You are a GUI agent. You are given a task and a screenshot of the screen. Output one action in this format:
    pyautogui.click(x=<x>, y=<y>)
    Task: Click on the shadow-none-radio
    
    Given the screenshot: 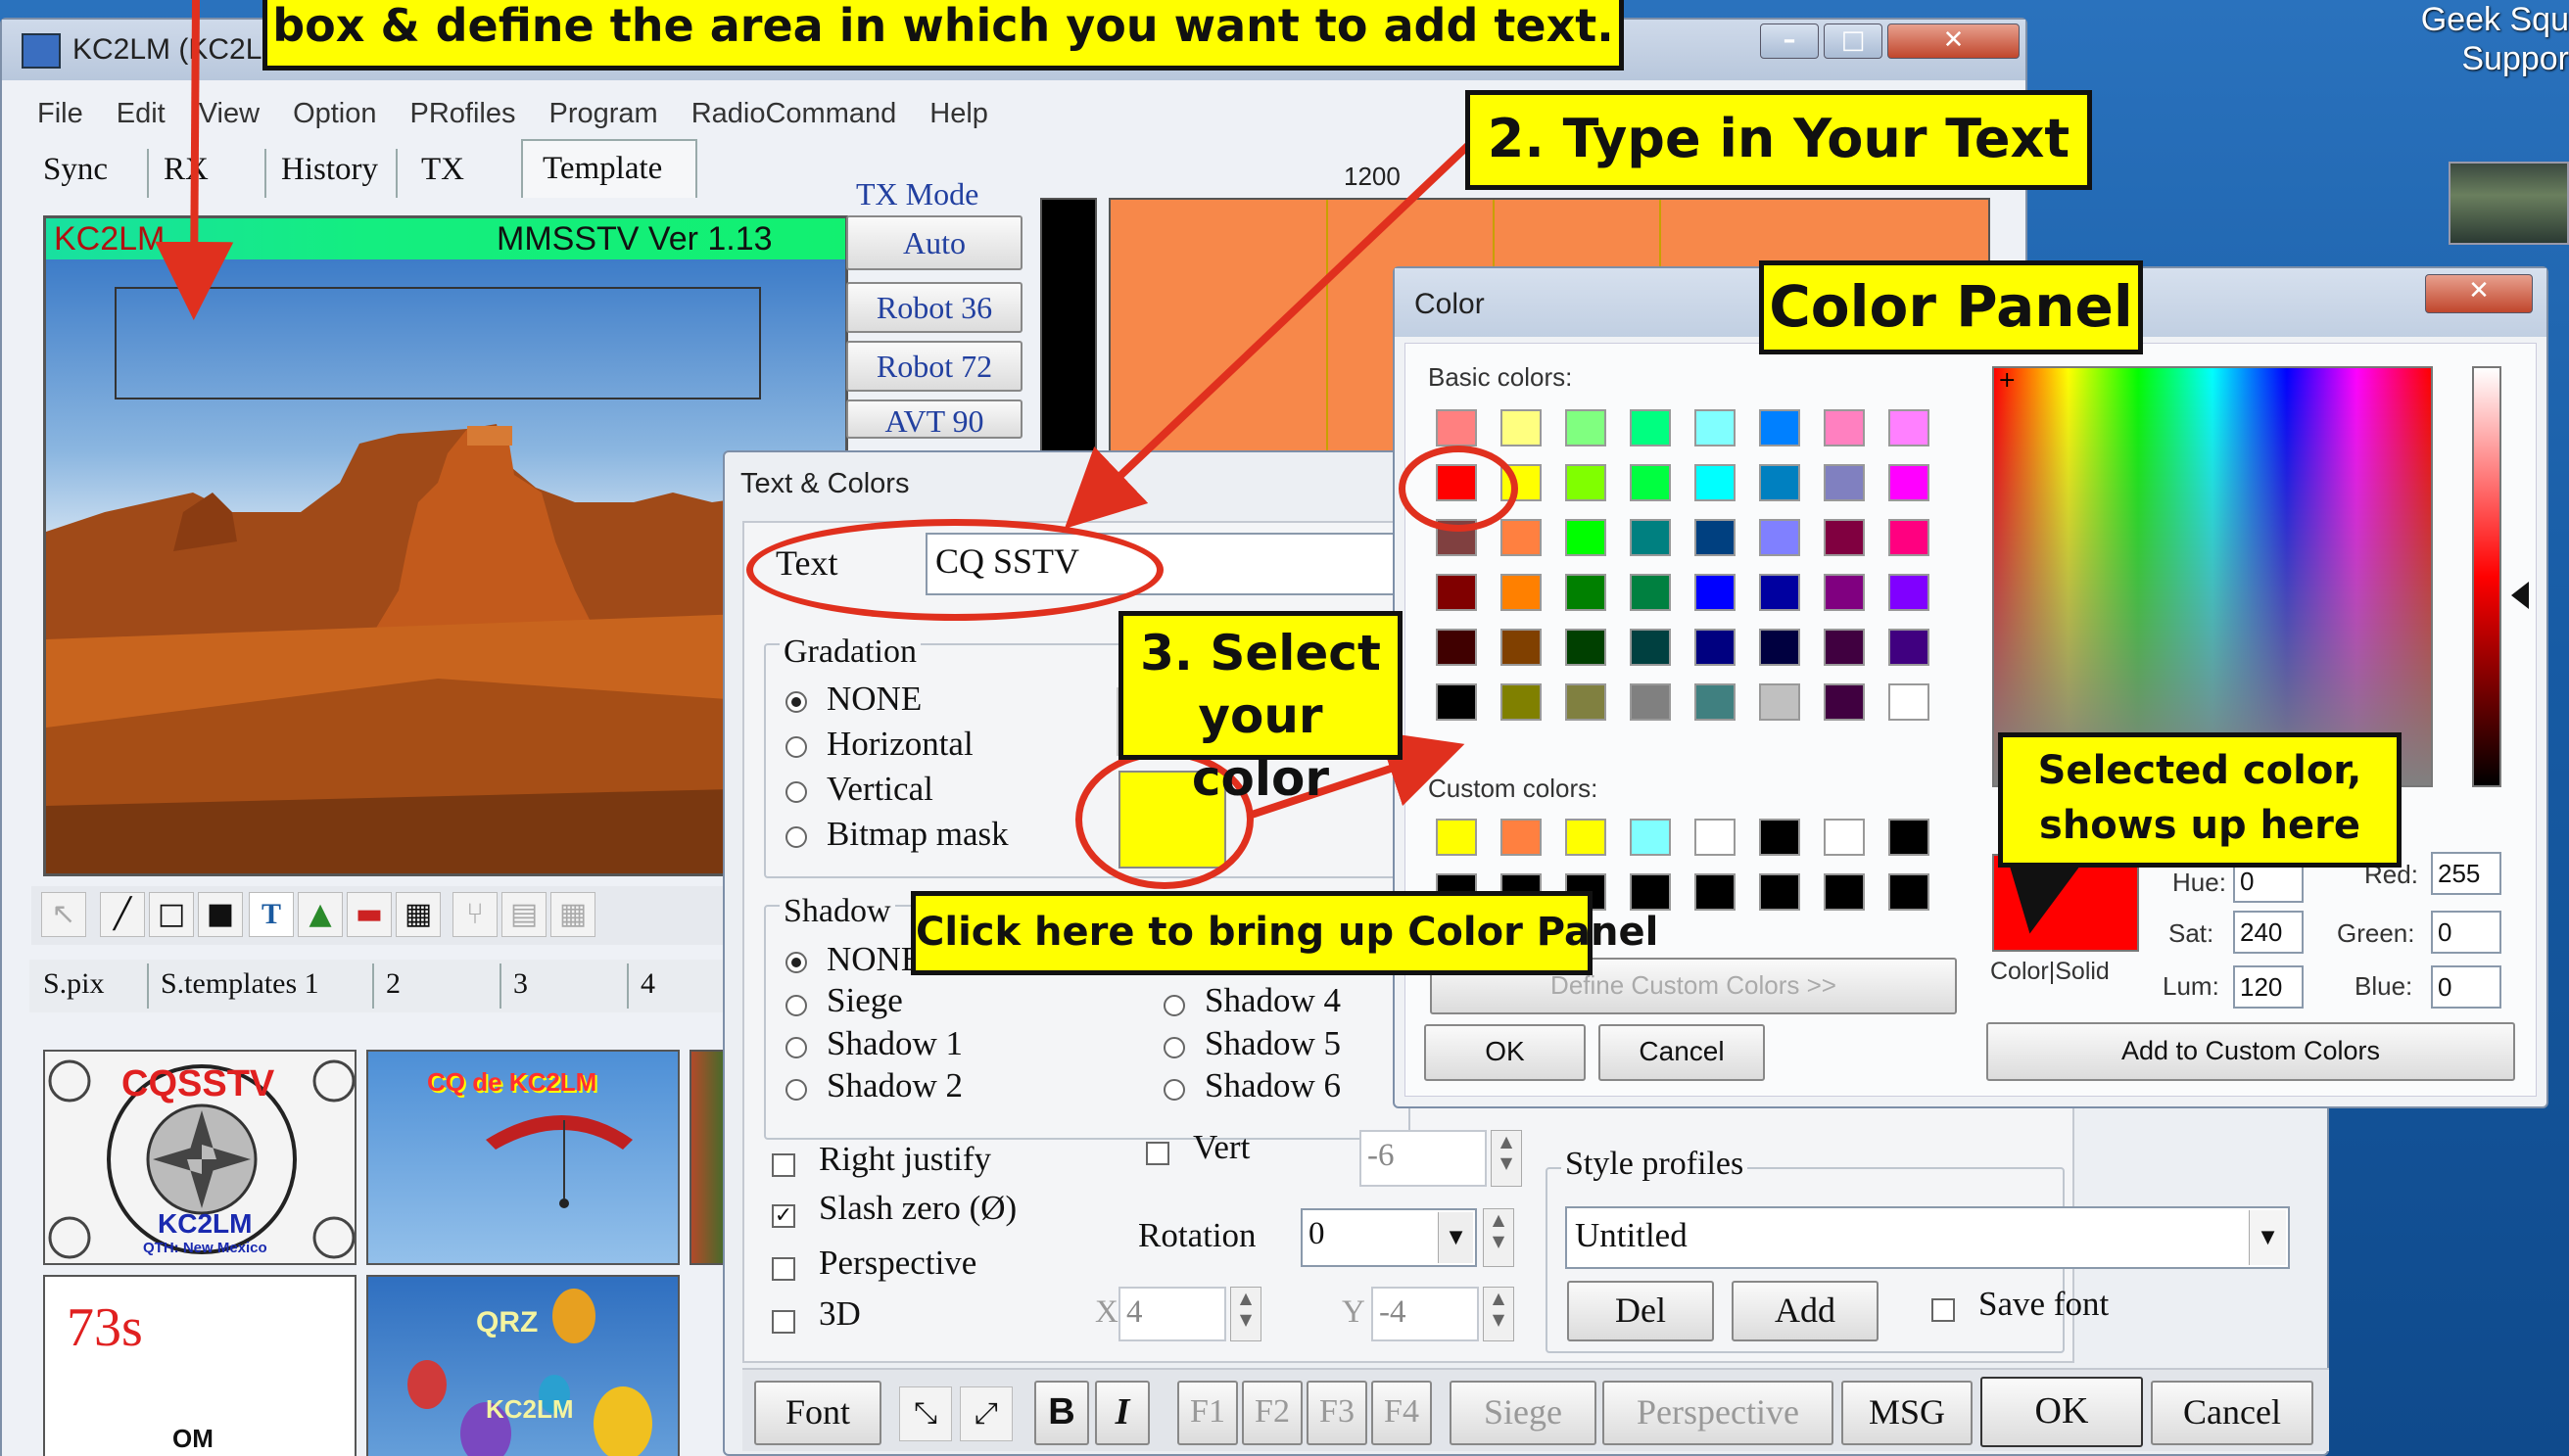 What is the action you would take?
    pyautogui.click(x=796, y=962)
    